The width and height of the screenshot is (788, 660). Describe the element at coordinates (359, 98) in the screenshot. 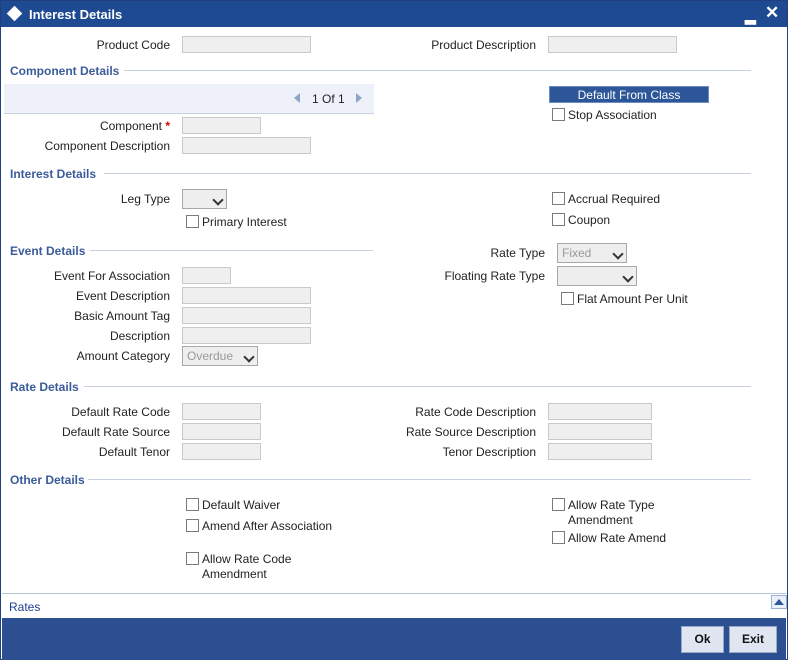

I see `next-record-icon` at that location.